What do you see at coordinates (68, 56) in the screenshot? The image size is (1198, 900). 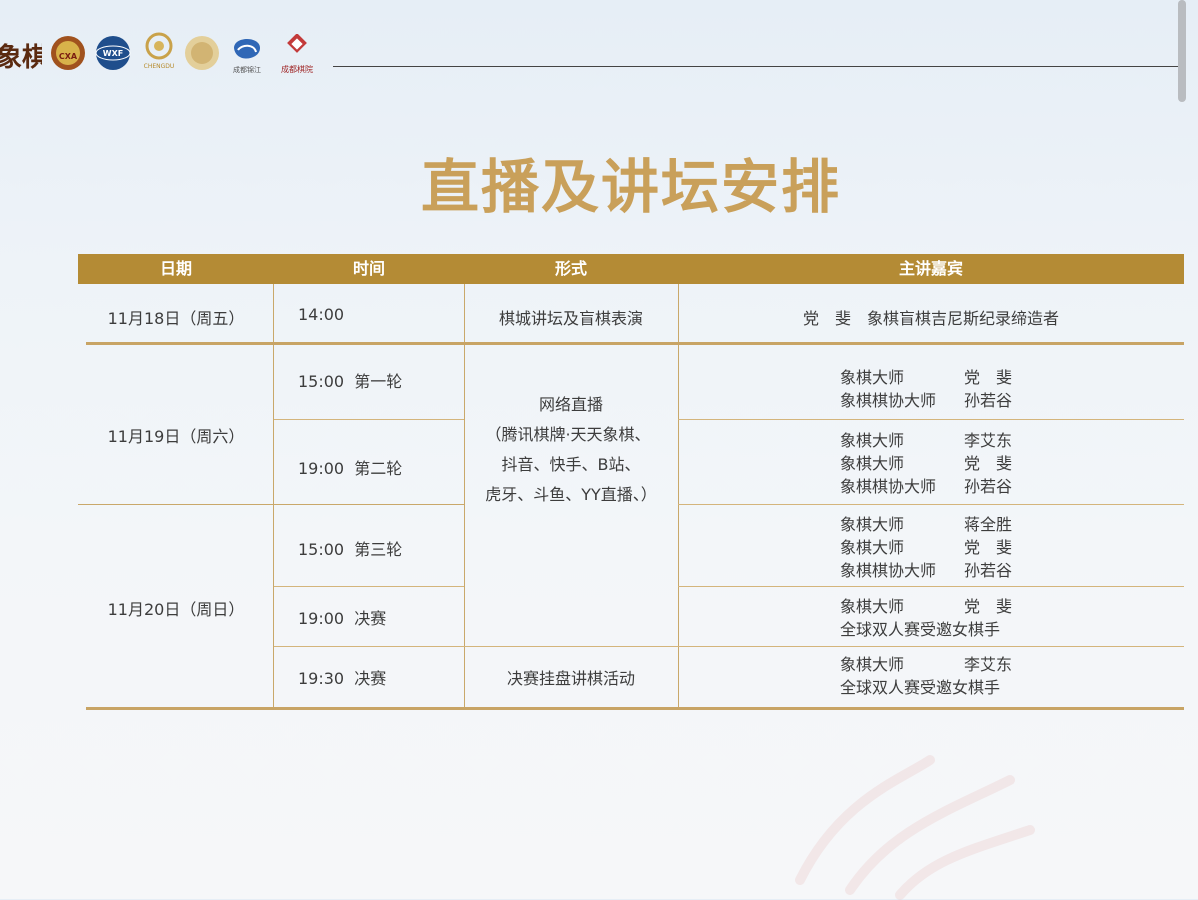 I see `svg-text: CXA` at bounding box center [68, 56].